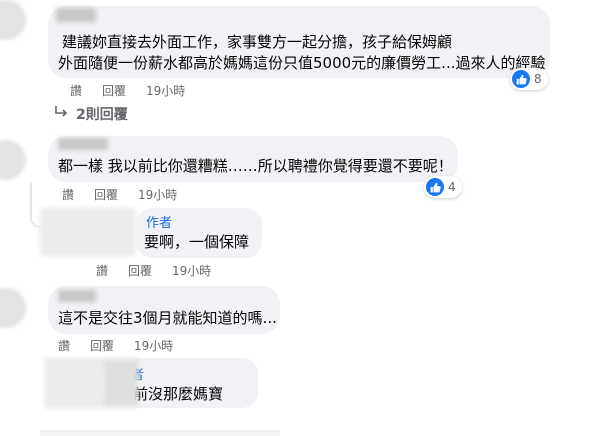 The width and height of the screenshot is (606, 436). I want to click on replies-count-label: 2則回覆, so click(102, 115).